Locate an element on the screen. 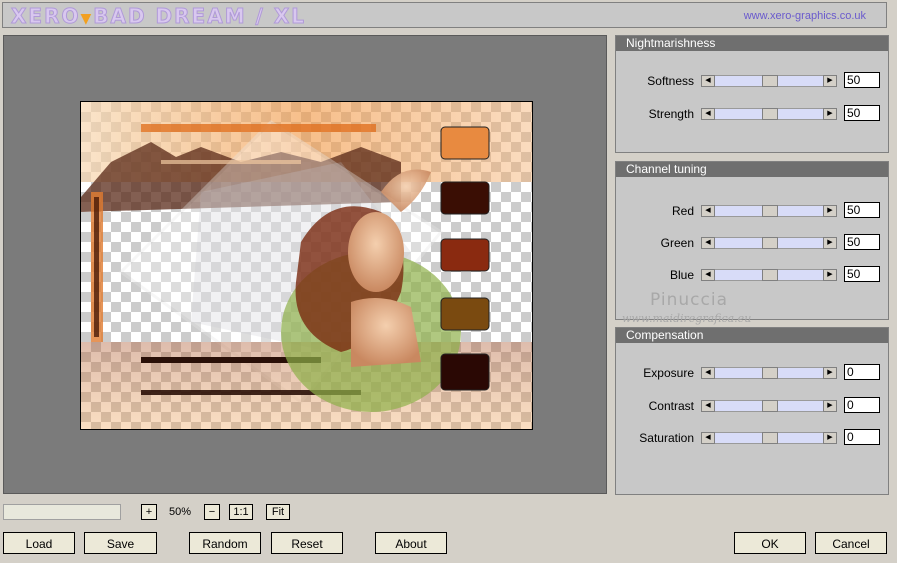  red-slider: ◀ ▶ is located at coordinates (769, 211).